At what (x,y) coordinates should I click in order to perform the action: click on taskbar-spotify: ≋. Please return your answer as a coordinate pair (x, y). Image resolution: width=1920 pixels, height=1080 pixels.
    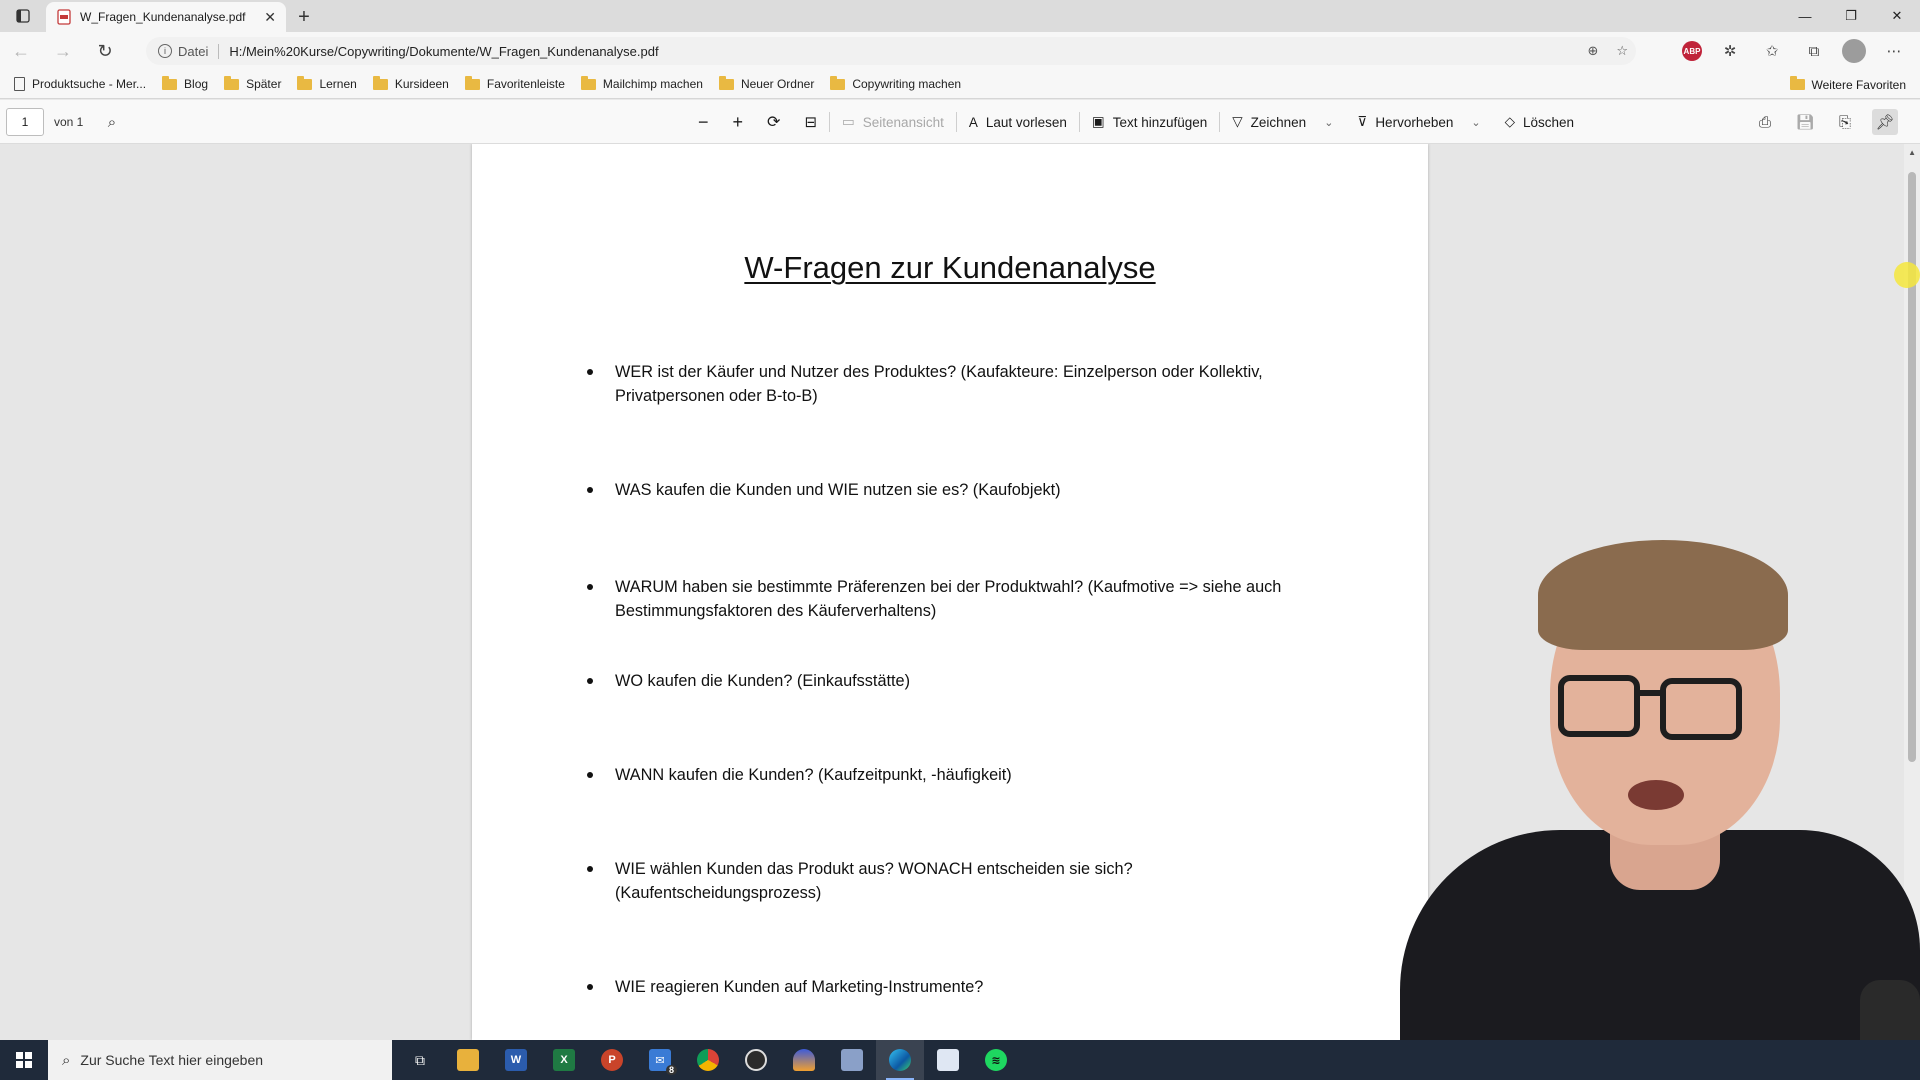
    Looking at the image, I should click on (996, 1060).